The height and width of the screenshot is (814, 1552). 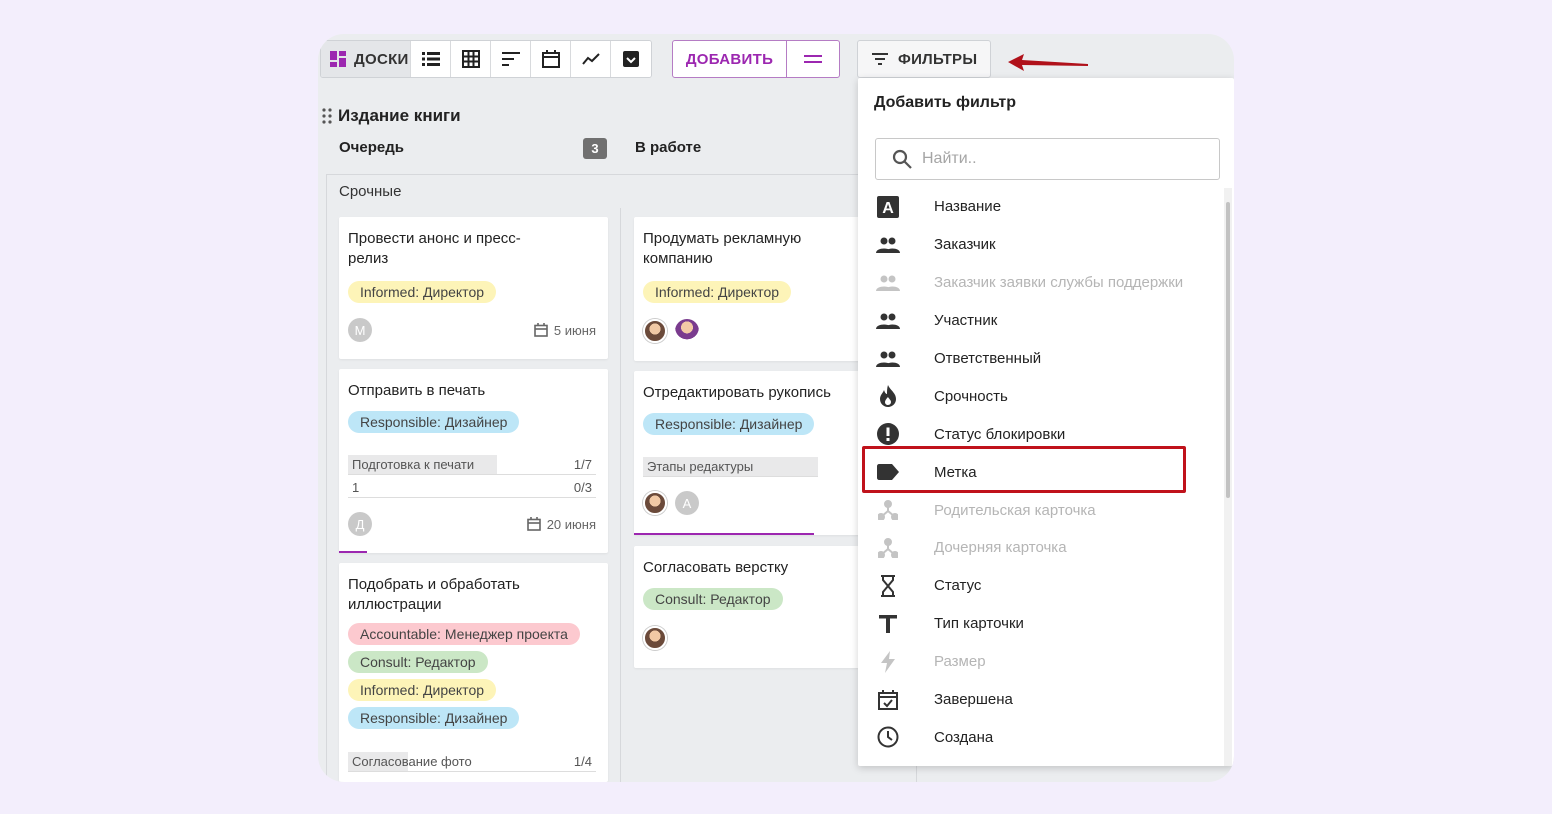 I want to click on filter-option-label: Завершена, so click(x=973, y=700).